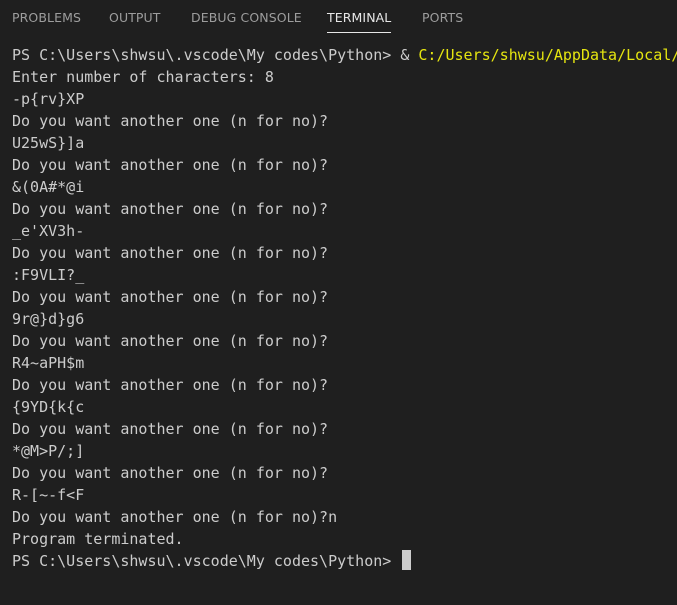 The height and width of the screenshot is (605, 677). What do you see at coordinates (442, 22) in the screenshot?
I see `tab-ports: PORTS` at bounding box center [442, 22].